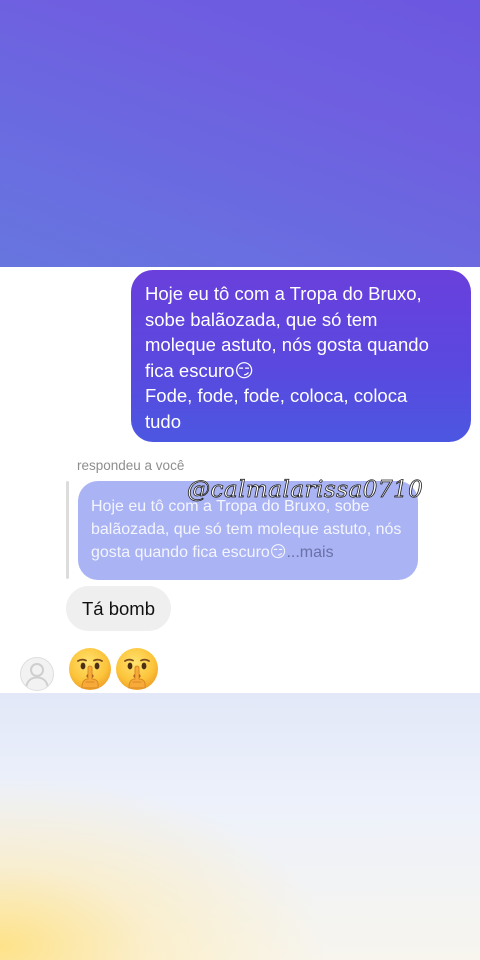  Describe the element at coordinates (309, 552) in the screenshot. I see `more-link: ...mais` at that location.